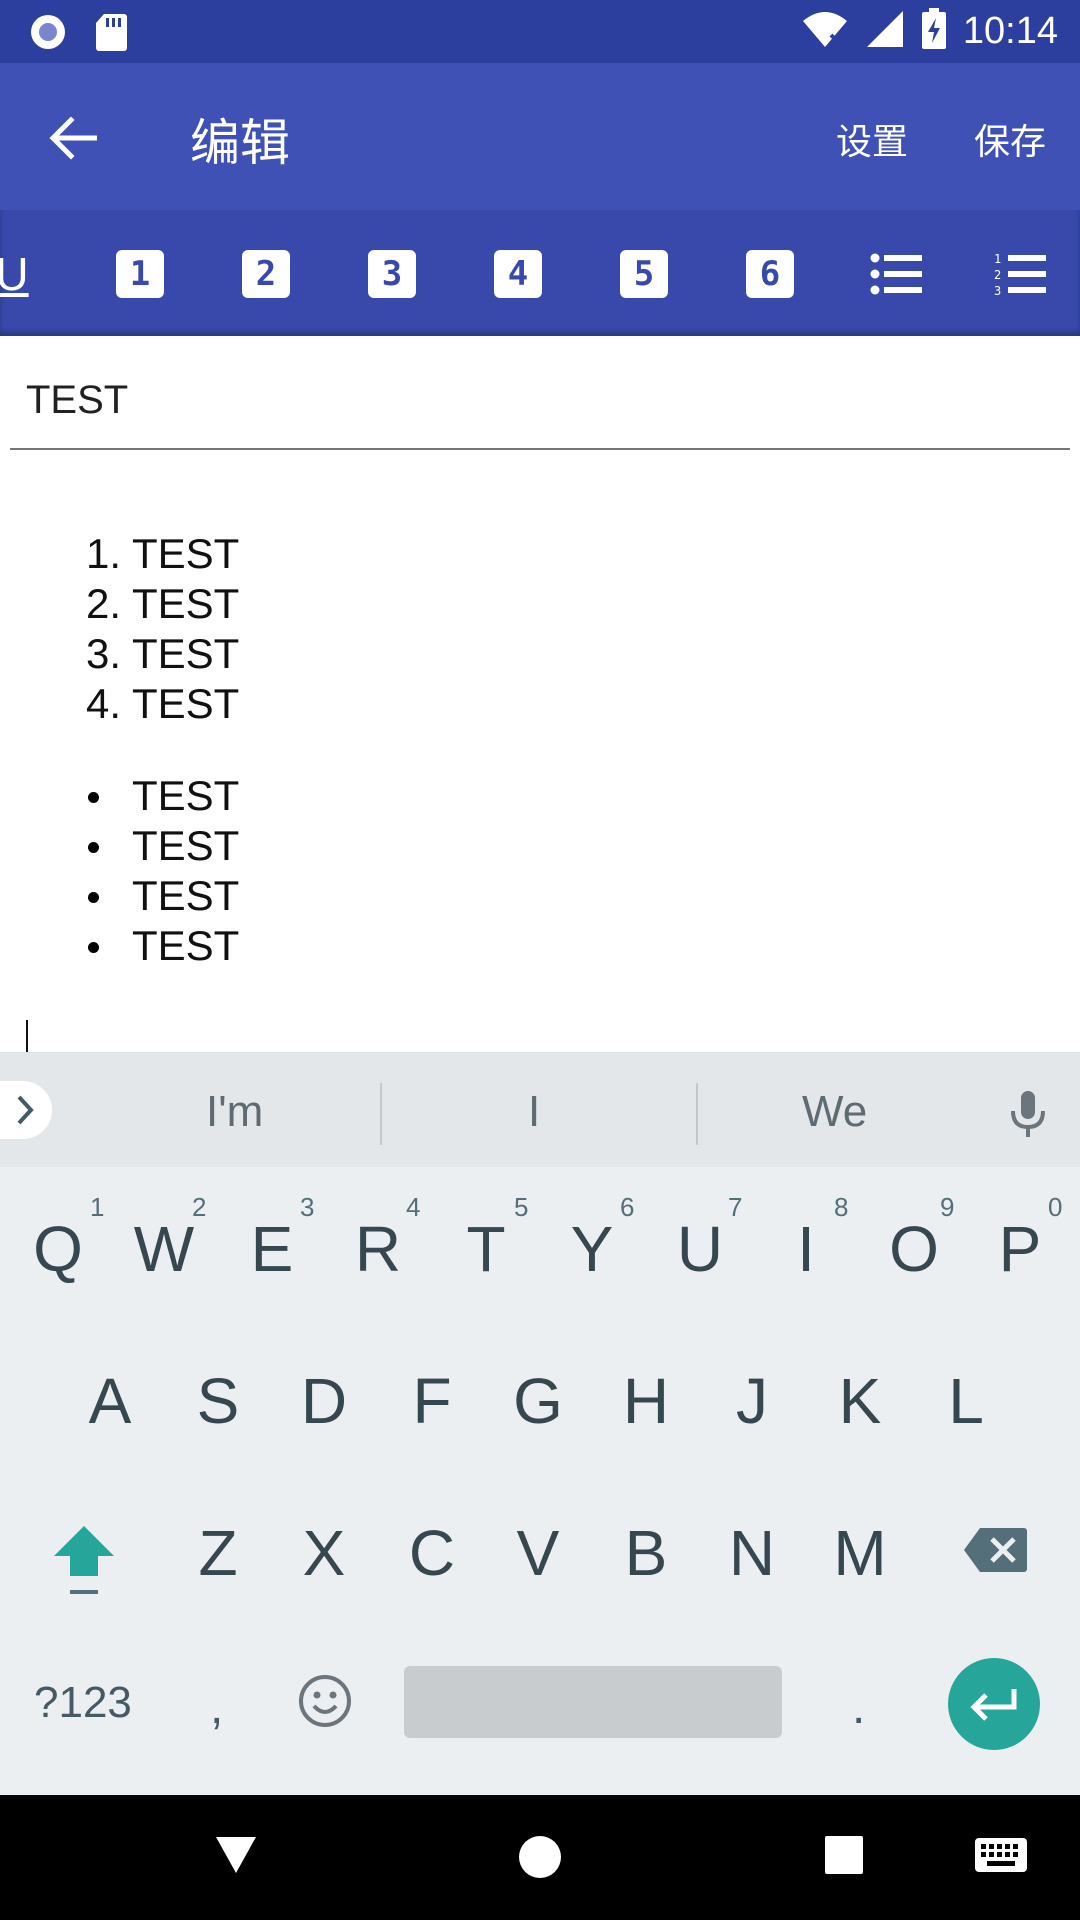  What do you see at coordinates (997, 275) in the screenshot?
I see `svg-text: 2` at bounding box center [997, 275].